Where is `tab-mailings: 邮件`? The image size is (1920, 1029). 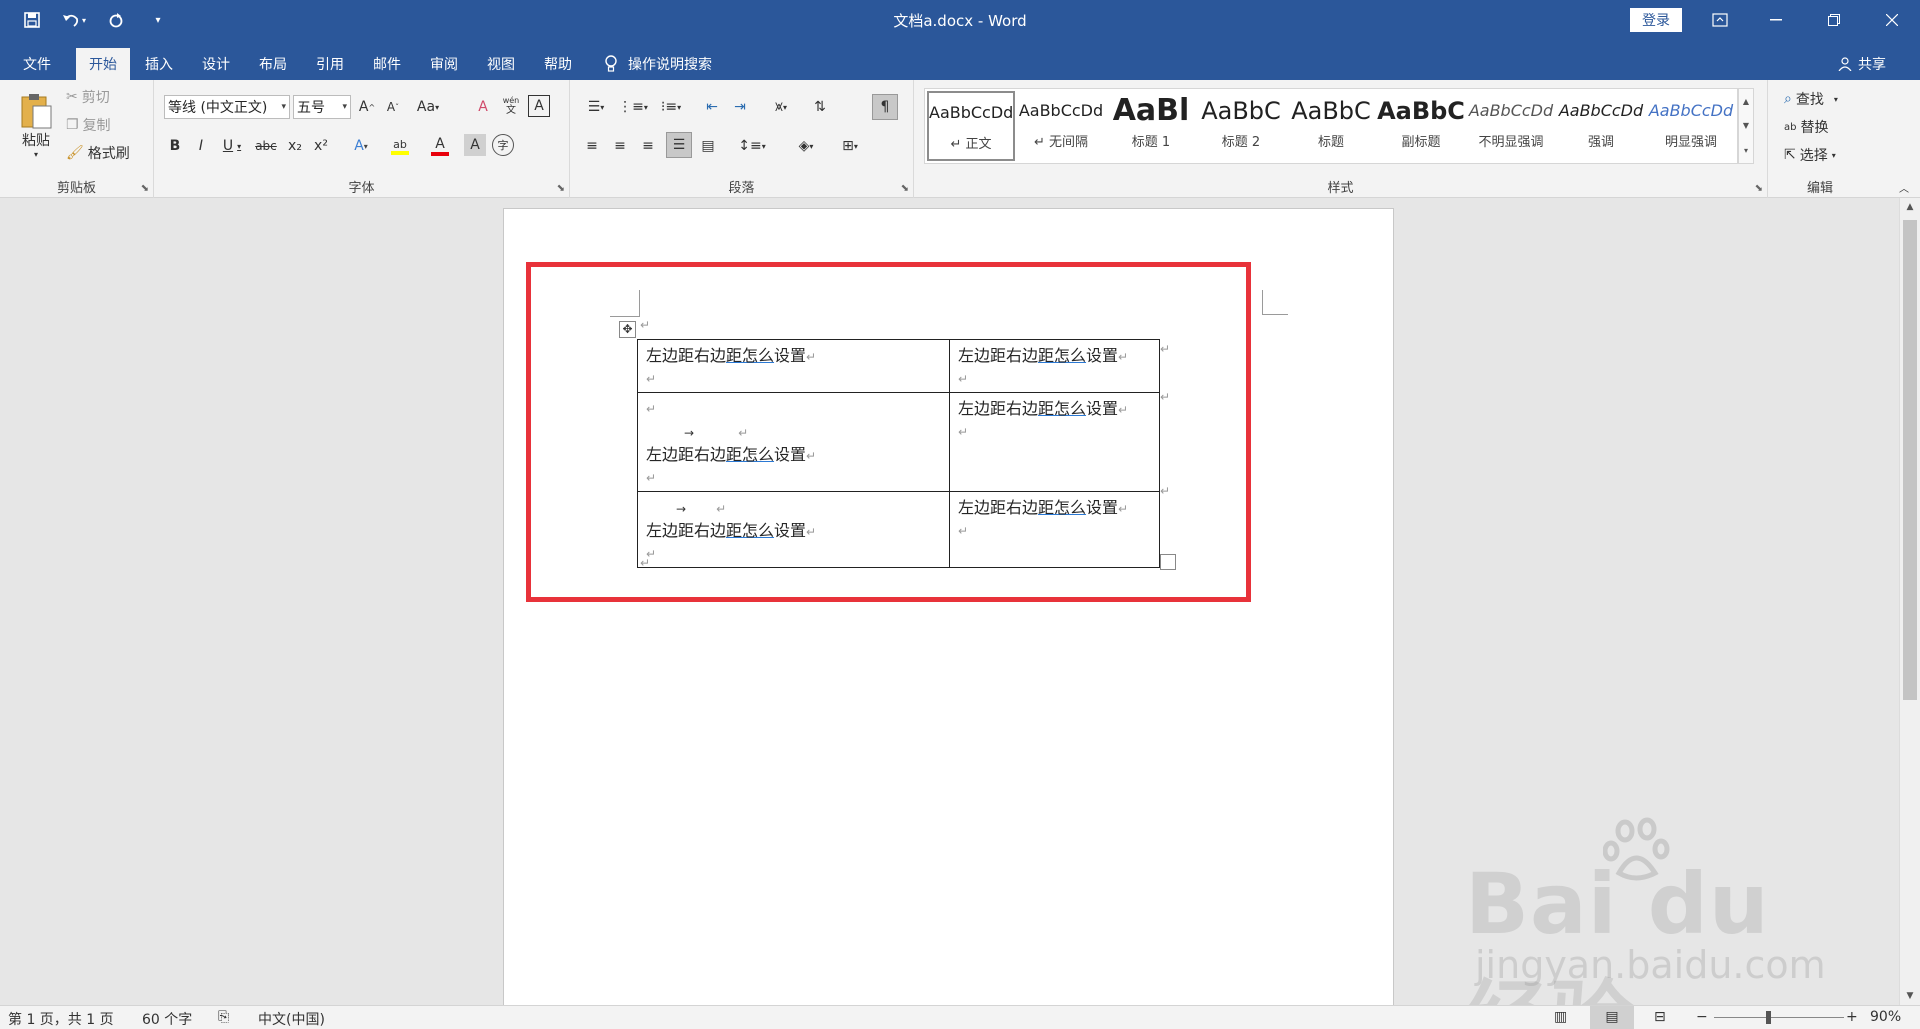 tab-mailings: 邮件 is located at coordinates (387, 64).